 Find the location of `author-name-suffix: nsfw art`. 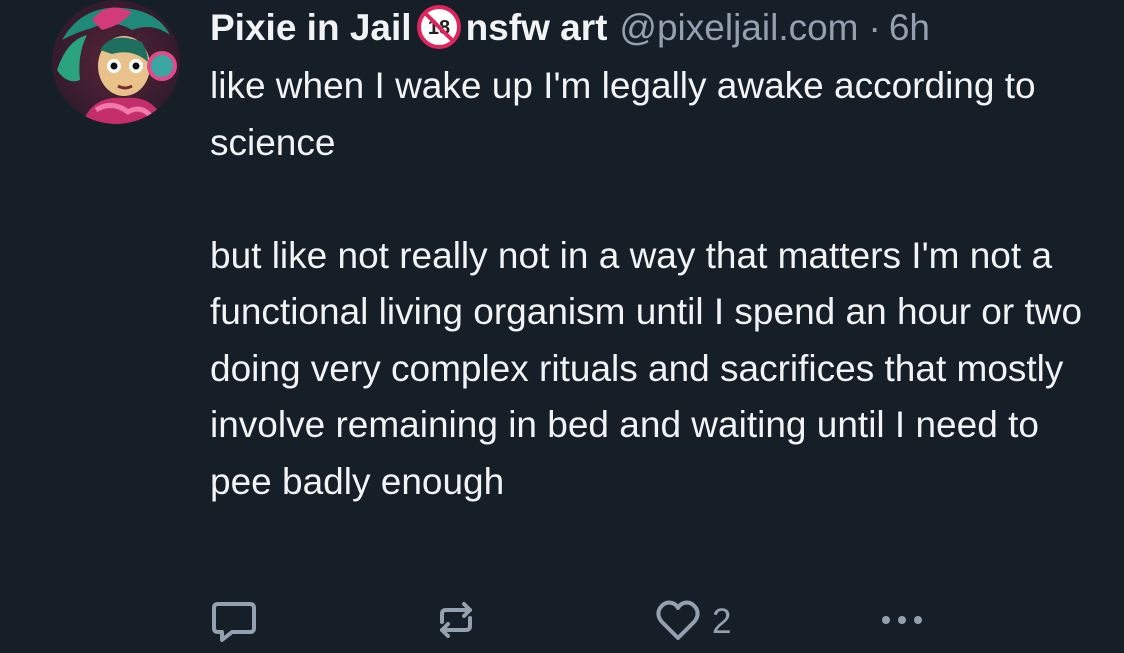

author-name-suffix: nsfw art is located at coordinates (536, 27).